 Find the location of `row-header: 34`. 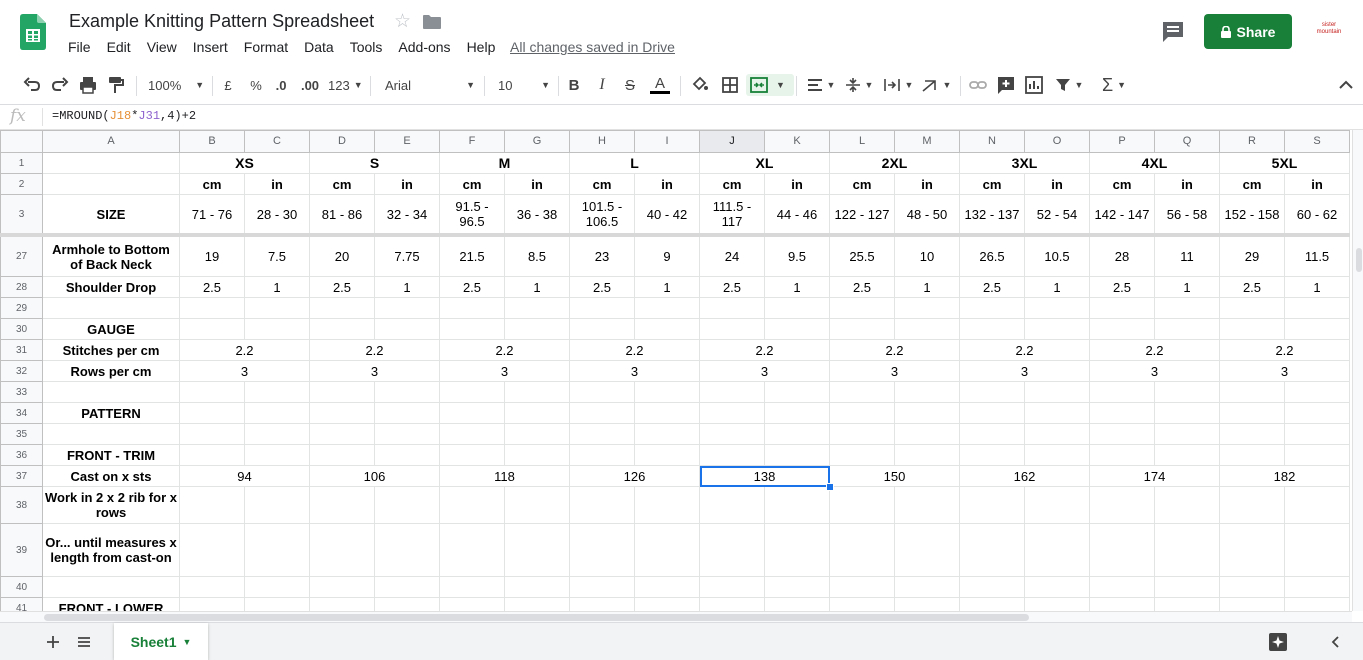

row-header: 34 is located at coordinates (21, 413).